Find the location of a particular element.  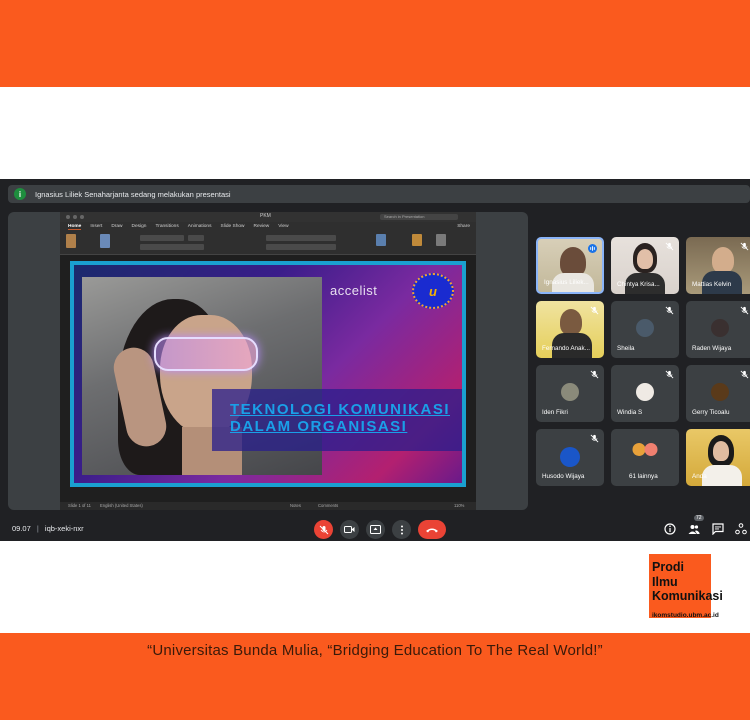

others-tile: 61 lainnya is located at coordinates (645, 457).